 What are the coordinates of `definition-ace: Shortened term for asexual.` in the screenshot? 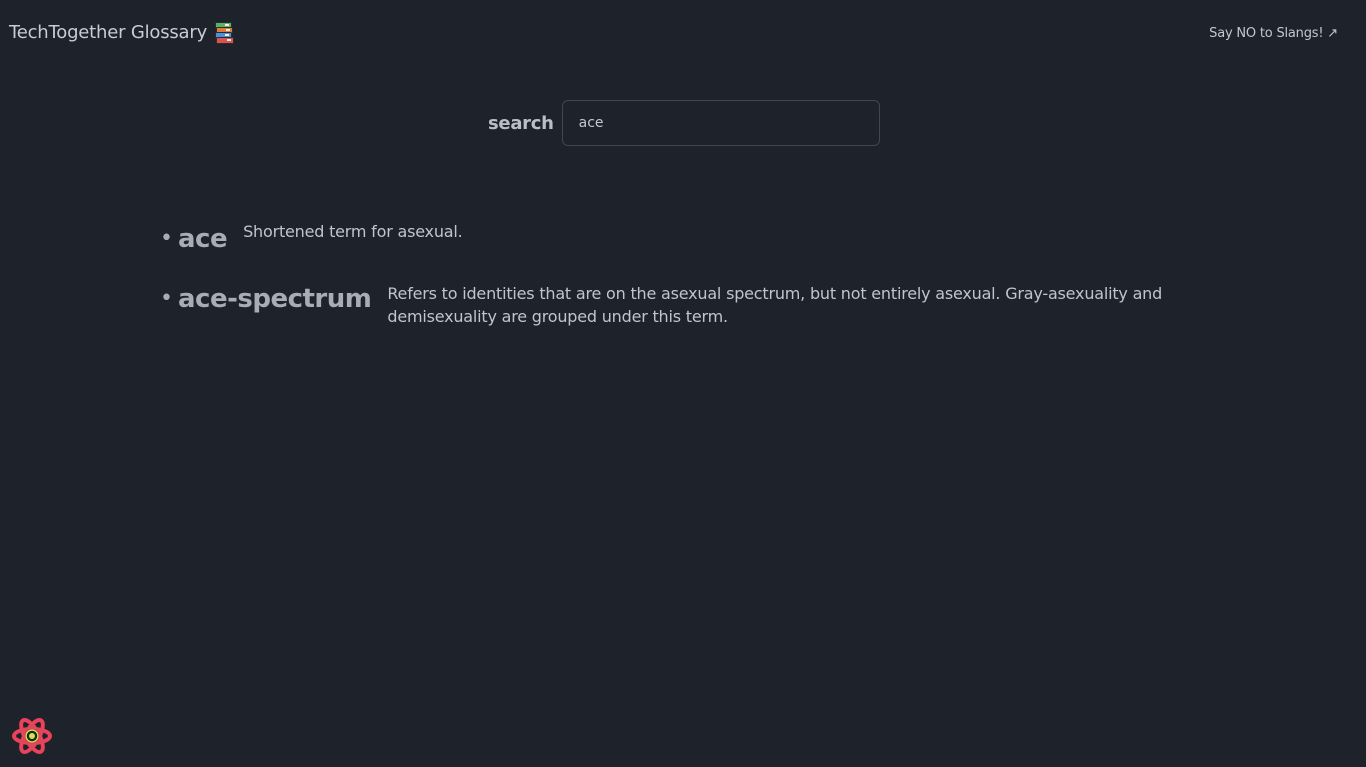 It's located at (353, 231).